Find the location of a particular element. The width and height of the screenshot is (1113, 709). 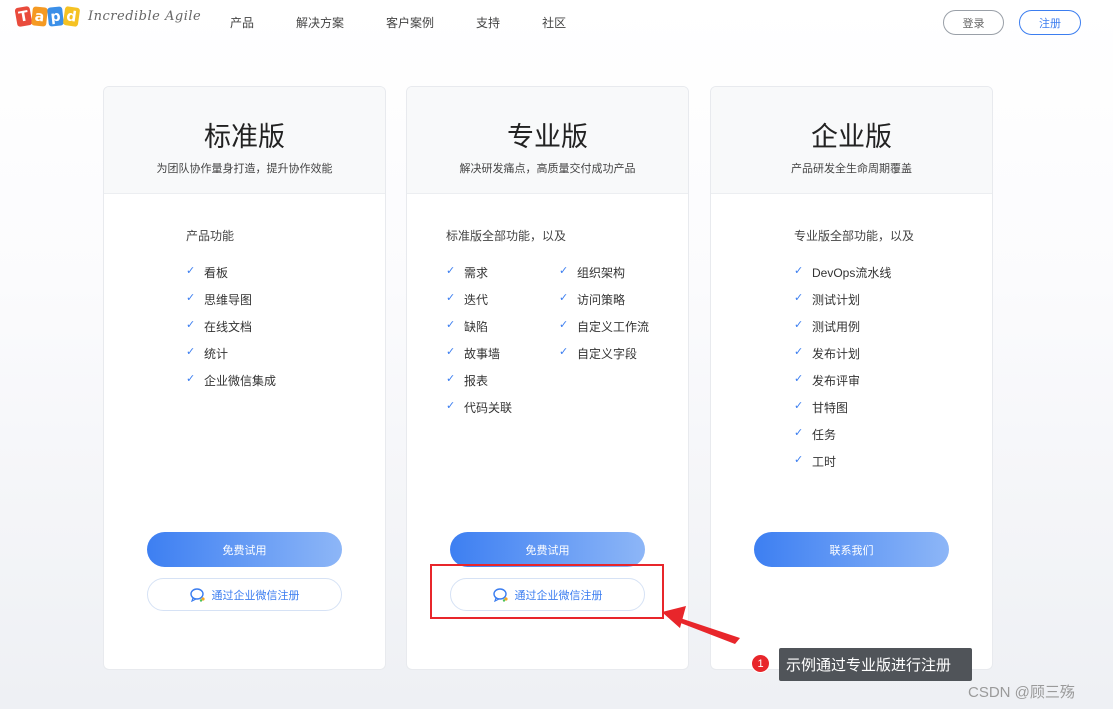

nav-item-community: 社区 is located at coordinates (554, 22).